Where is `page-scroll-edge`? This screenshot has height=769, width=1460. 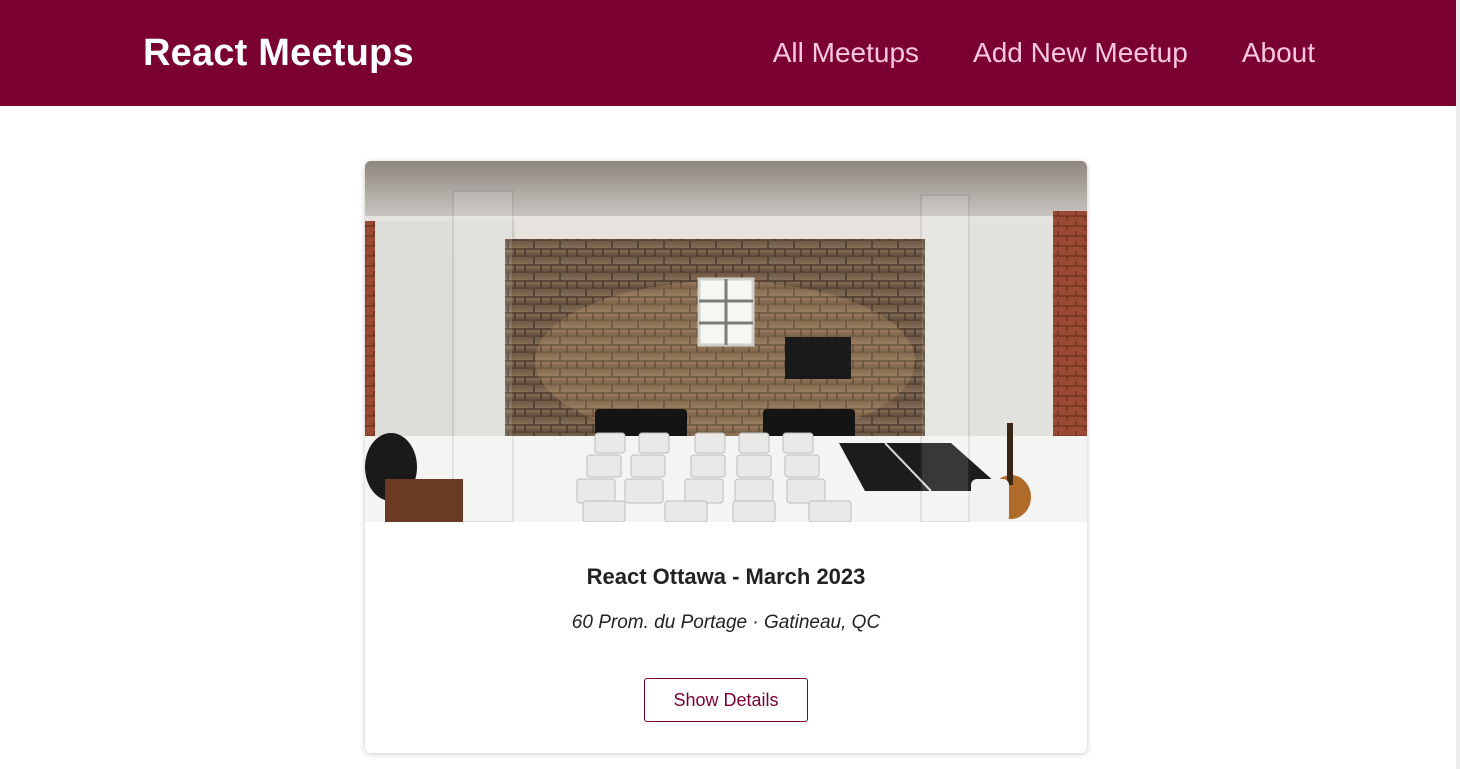 page-scroll-edge is located at coordinates (1458, 384).